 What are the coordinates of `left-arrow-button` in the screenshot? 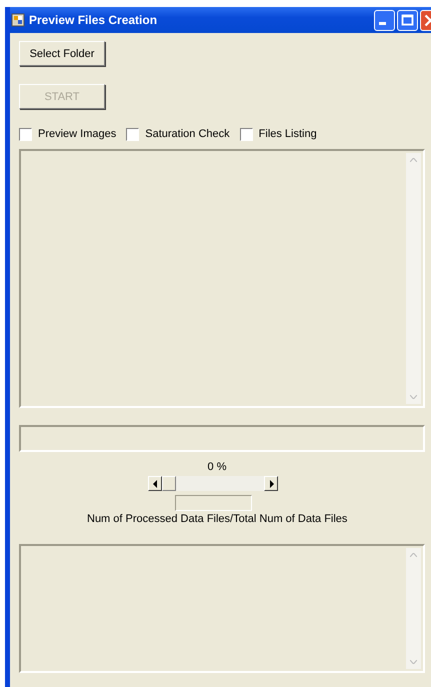 It's located at (155, 483).